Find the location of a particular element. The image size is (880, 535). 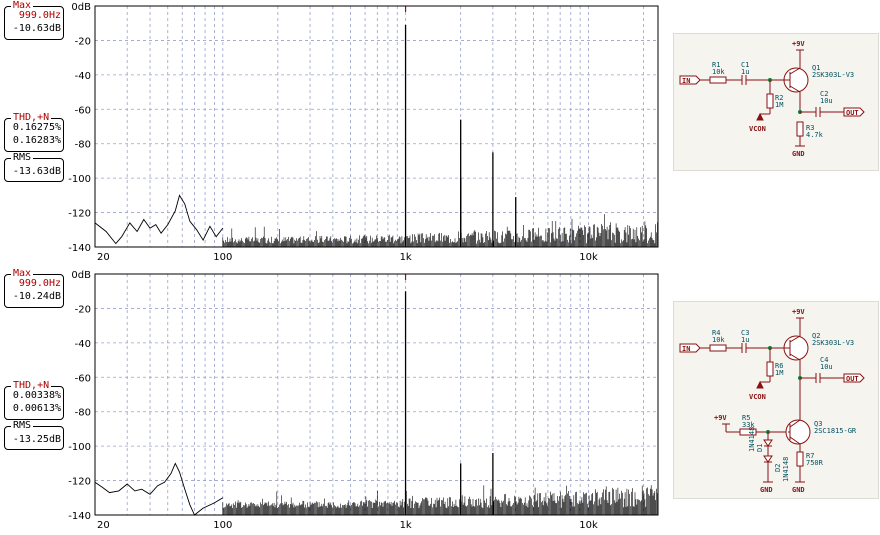

c3-value: 1u is located at coordinates (745, 340).